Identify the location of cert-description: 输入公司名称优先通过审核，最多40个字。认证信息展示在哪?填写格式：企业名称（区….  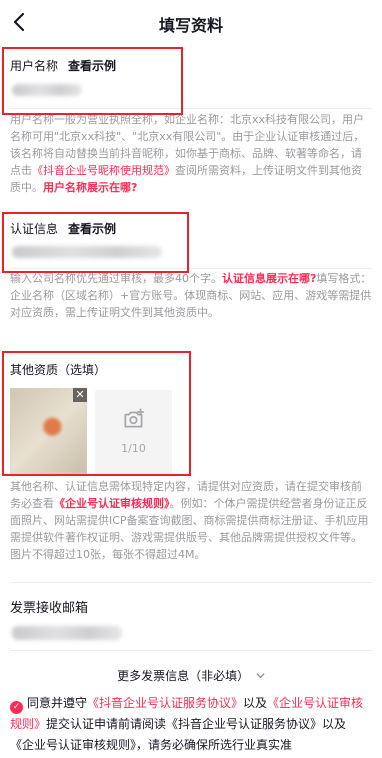
(191, 295).